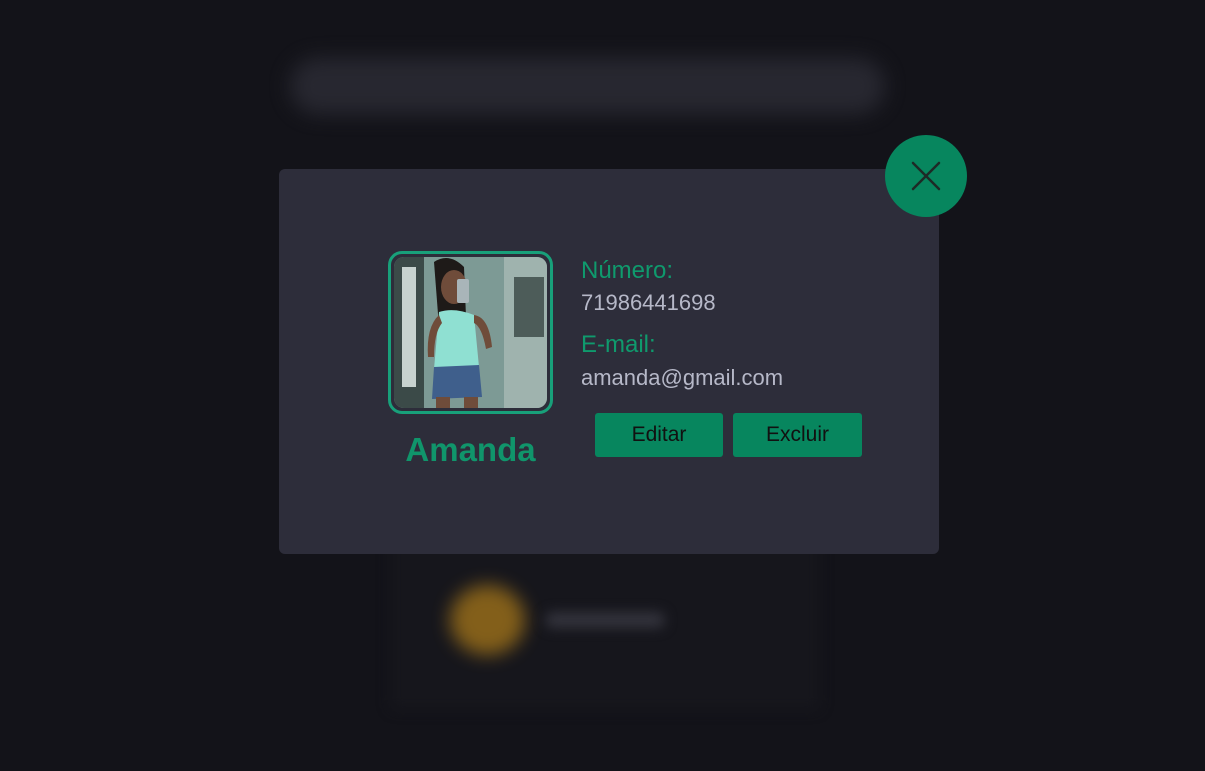  Describe the element at coordinates (797, 435) in the screenshot. I see `delete-button: Excluir` at that location.